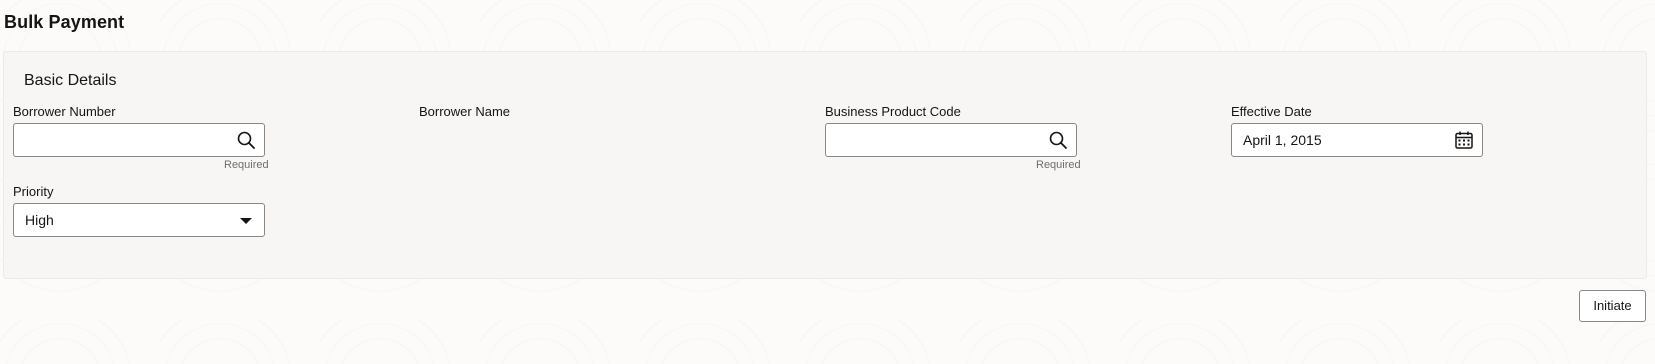 The height and width of the screenshot is (364, 1655). Describe the element at coordinates (33, 191) in the screenshot. I see `priority-label: Priority` at that location.